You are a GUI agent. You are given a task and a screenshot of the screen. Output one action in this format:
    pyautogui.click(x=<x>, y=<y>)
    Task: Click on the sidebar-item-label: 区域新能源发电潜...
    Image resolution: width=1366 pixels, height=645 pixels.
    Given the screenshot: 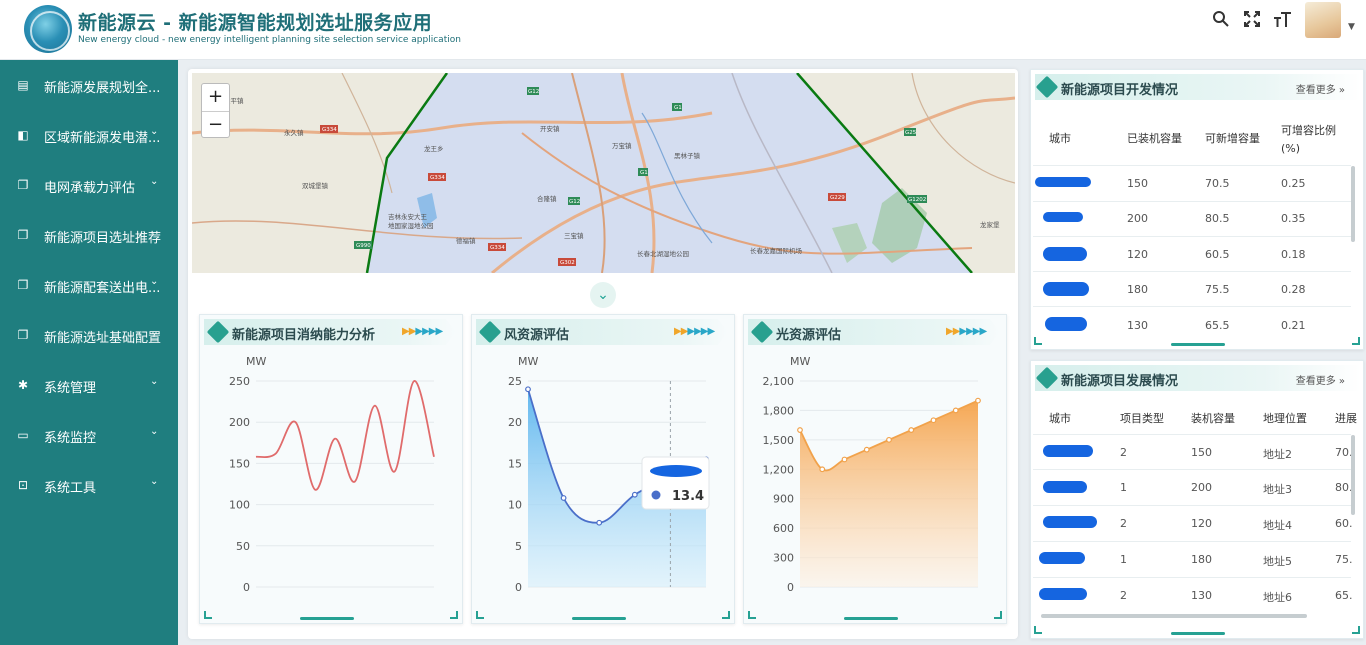 What is the action you would take?
    pyautogui.click(x=102, y=138)
    